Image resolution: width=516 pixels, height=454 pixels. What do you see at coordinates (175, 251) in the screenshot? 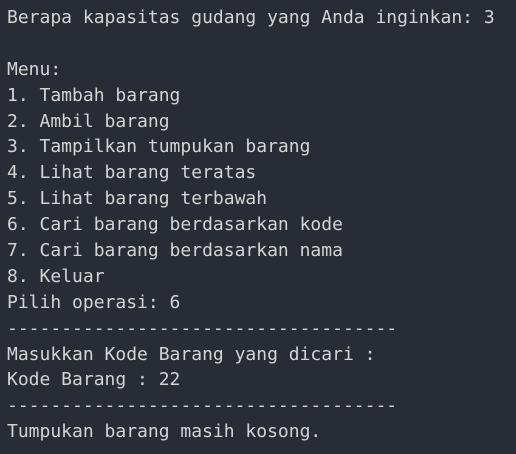
I see `menu-item-search-name: 7. Cari barang berdasarkan nama` at bounding box center [175, 251].